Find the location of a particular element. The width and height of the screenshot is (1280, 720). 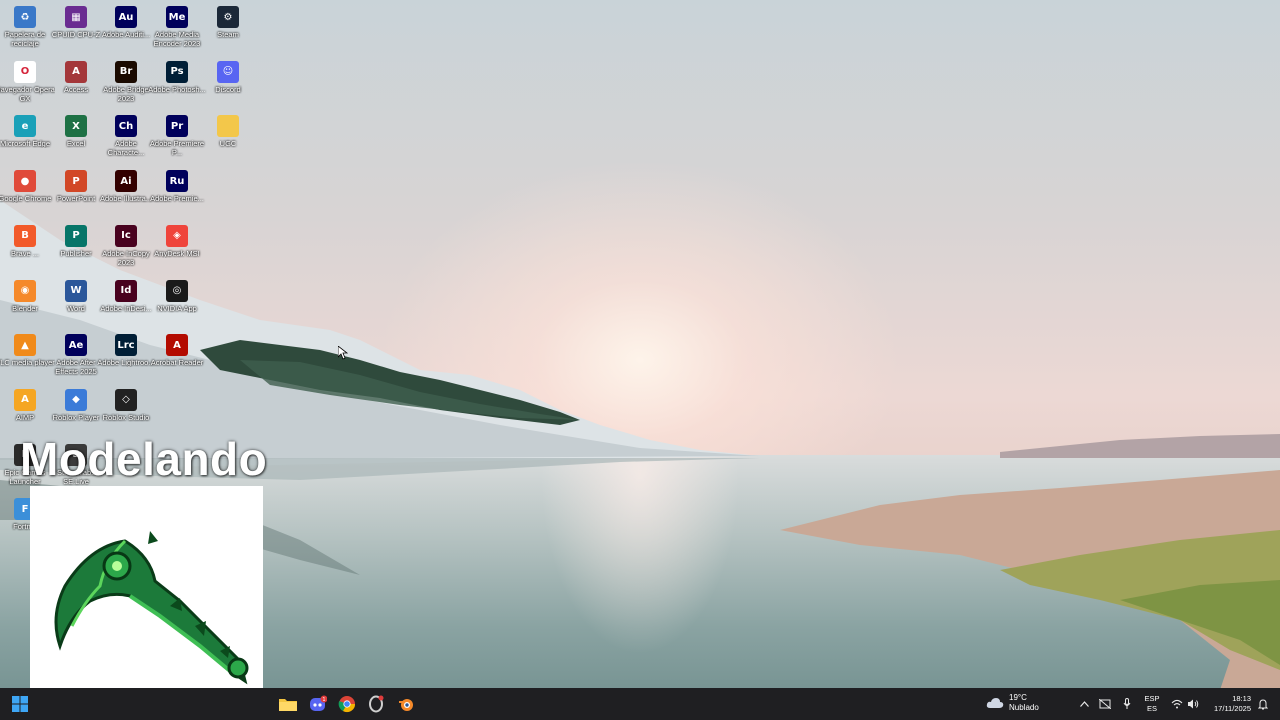

media-encoder-icon: Me is located at coordinates (177, 17).